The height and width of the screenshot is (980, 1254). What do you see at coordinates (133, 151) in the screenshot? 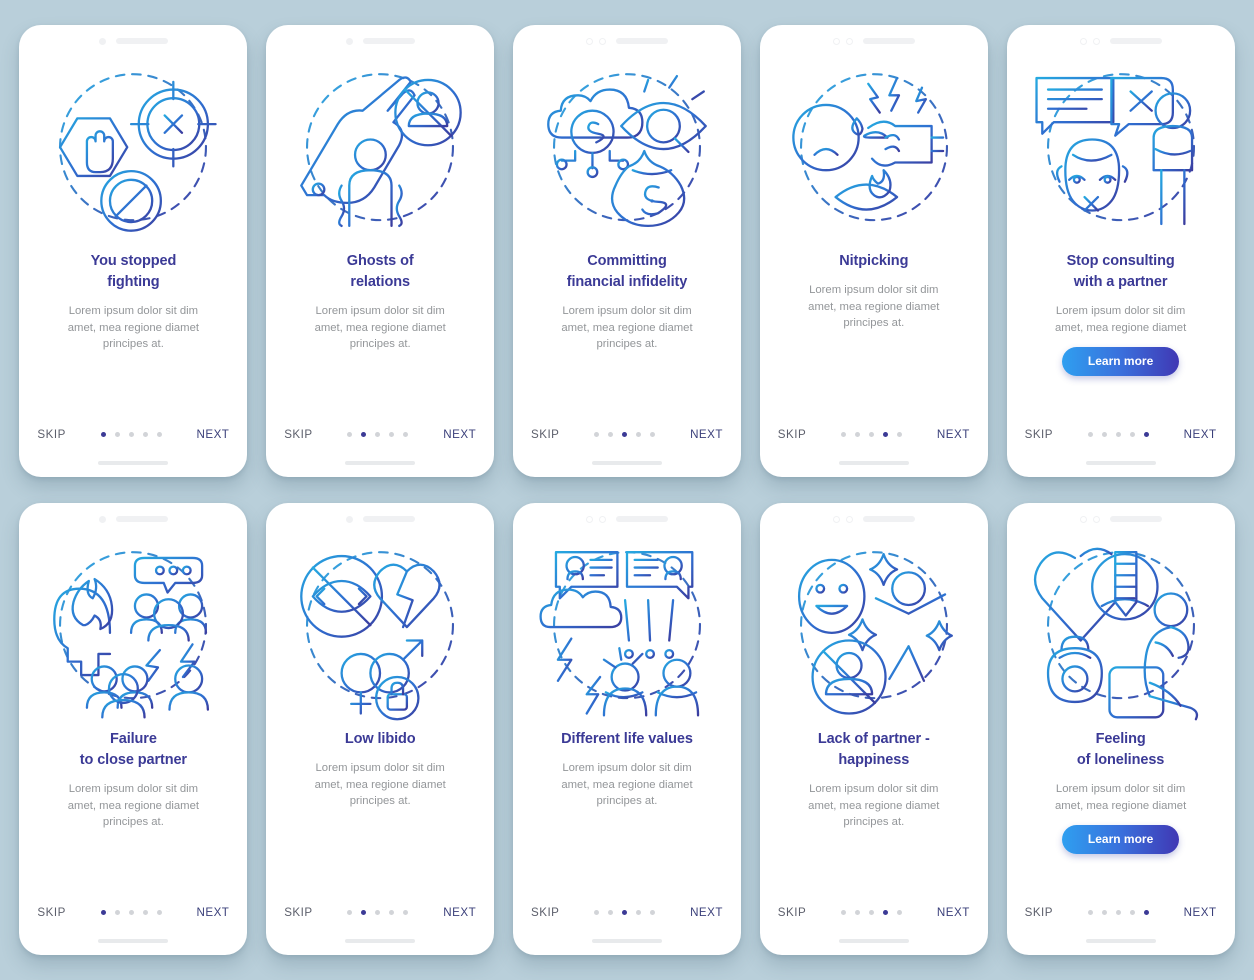
I see `illustration-you-stopped-fighting` at bounding box center [133, 151].